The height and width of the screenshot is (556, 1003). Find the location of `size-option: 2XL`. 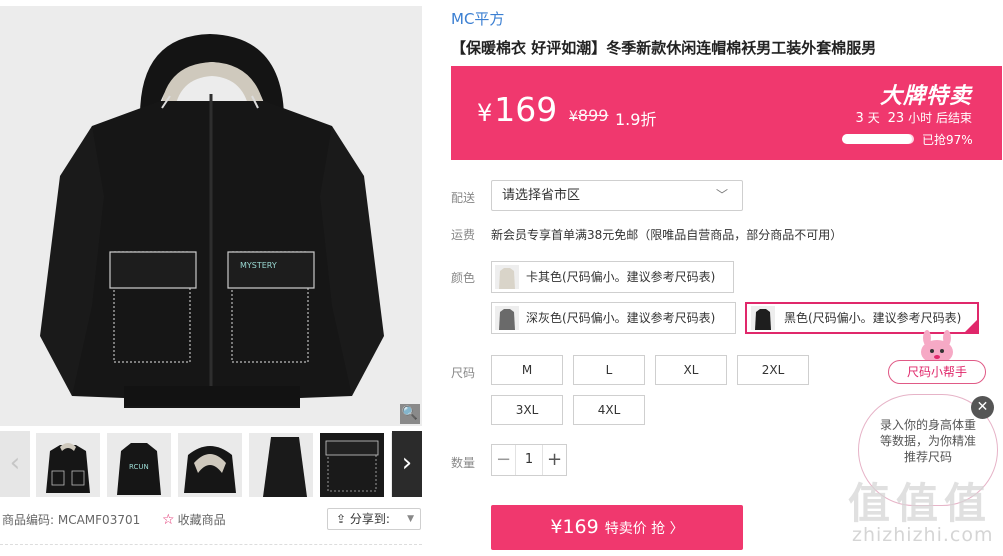

size-option: 2XL is located at coordinates (773, 370).